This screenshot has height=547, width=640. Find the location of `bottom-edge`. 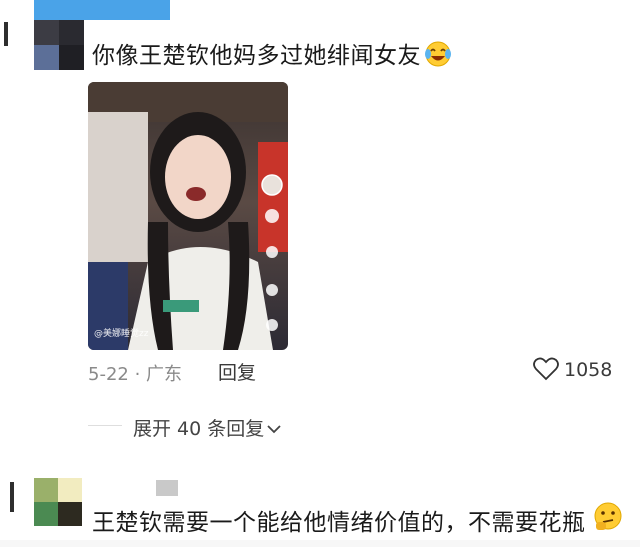

bottom-edge is located at coordinates (320, 543).